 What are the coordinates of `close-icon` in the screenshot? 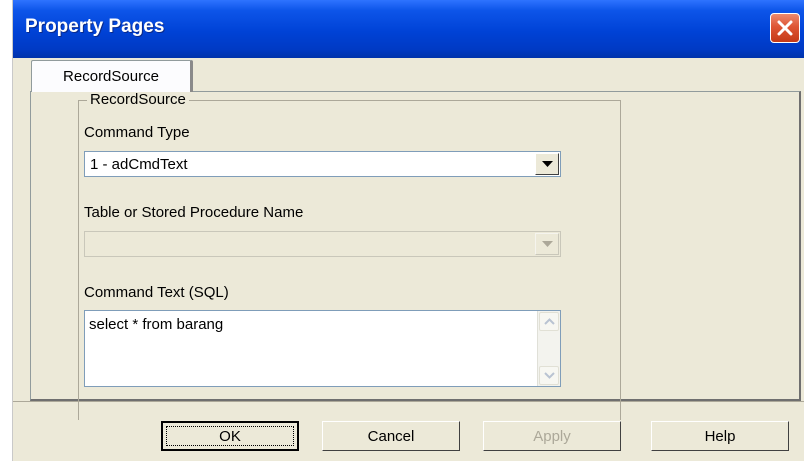 It's located at (785, 28).